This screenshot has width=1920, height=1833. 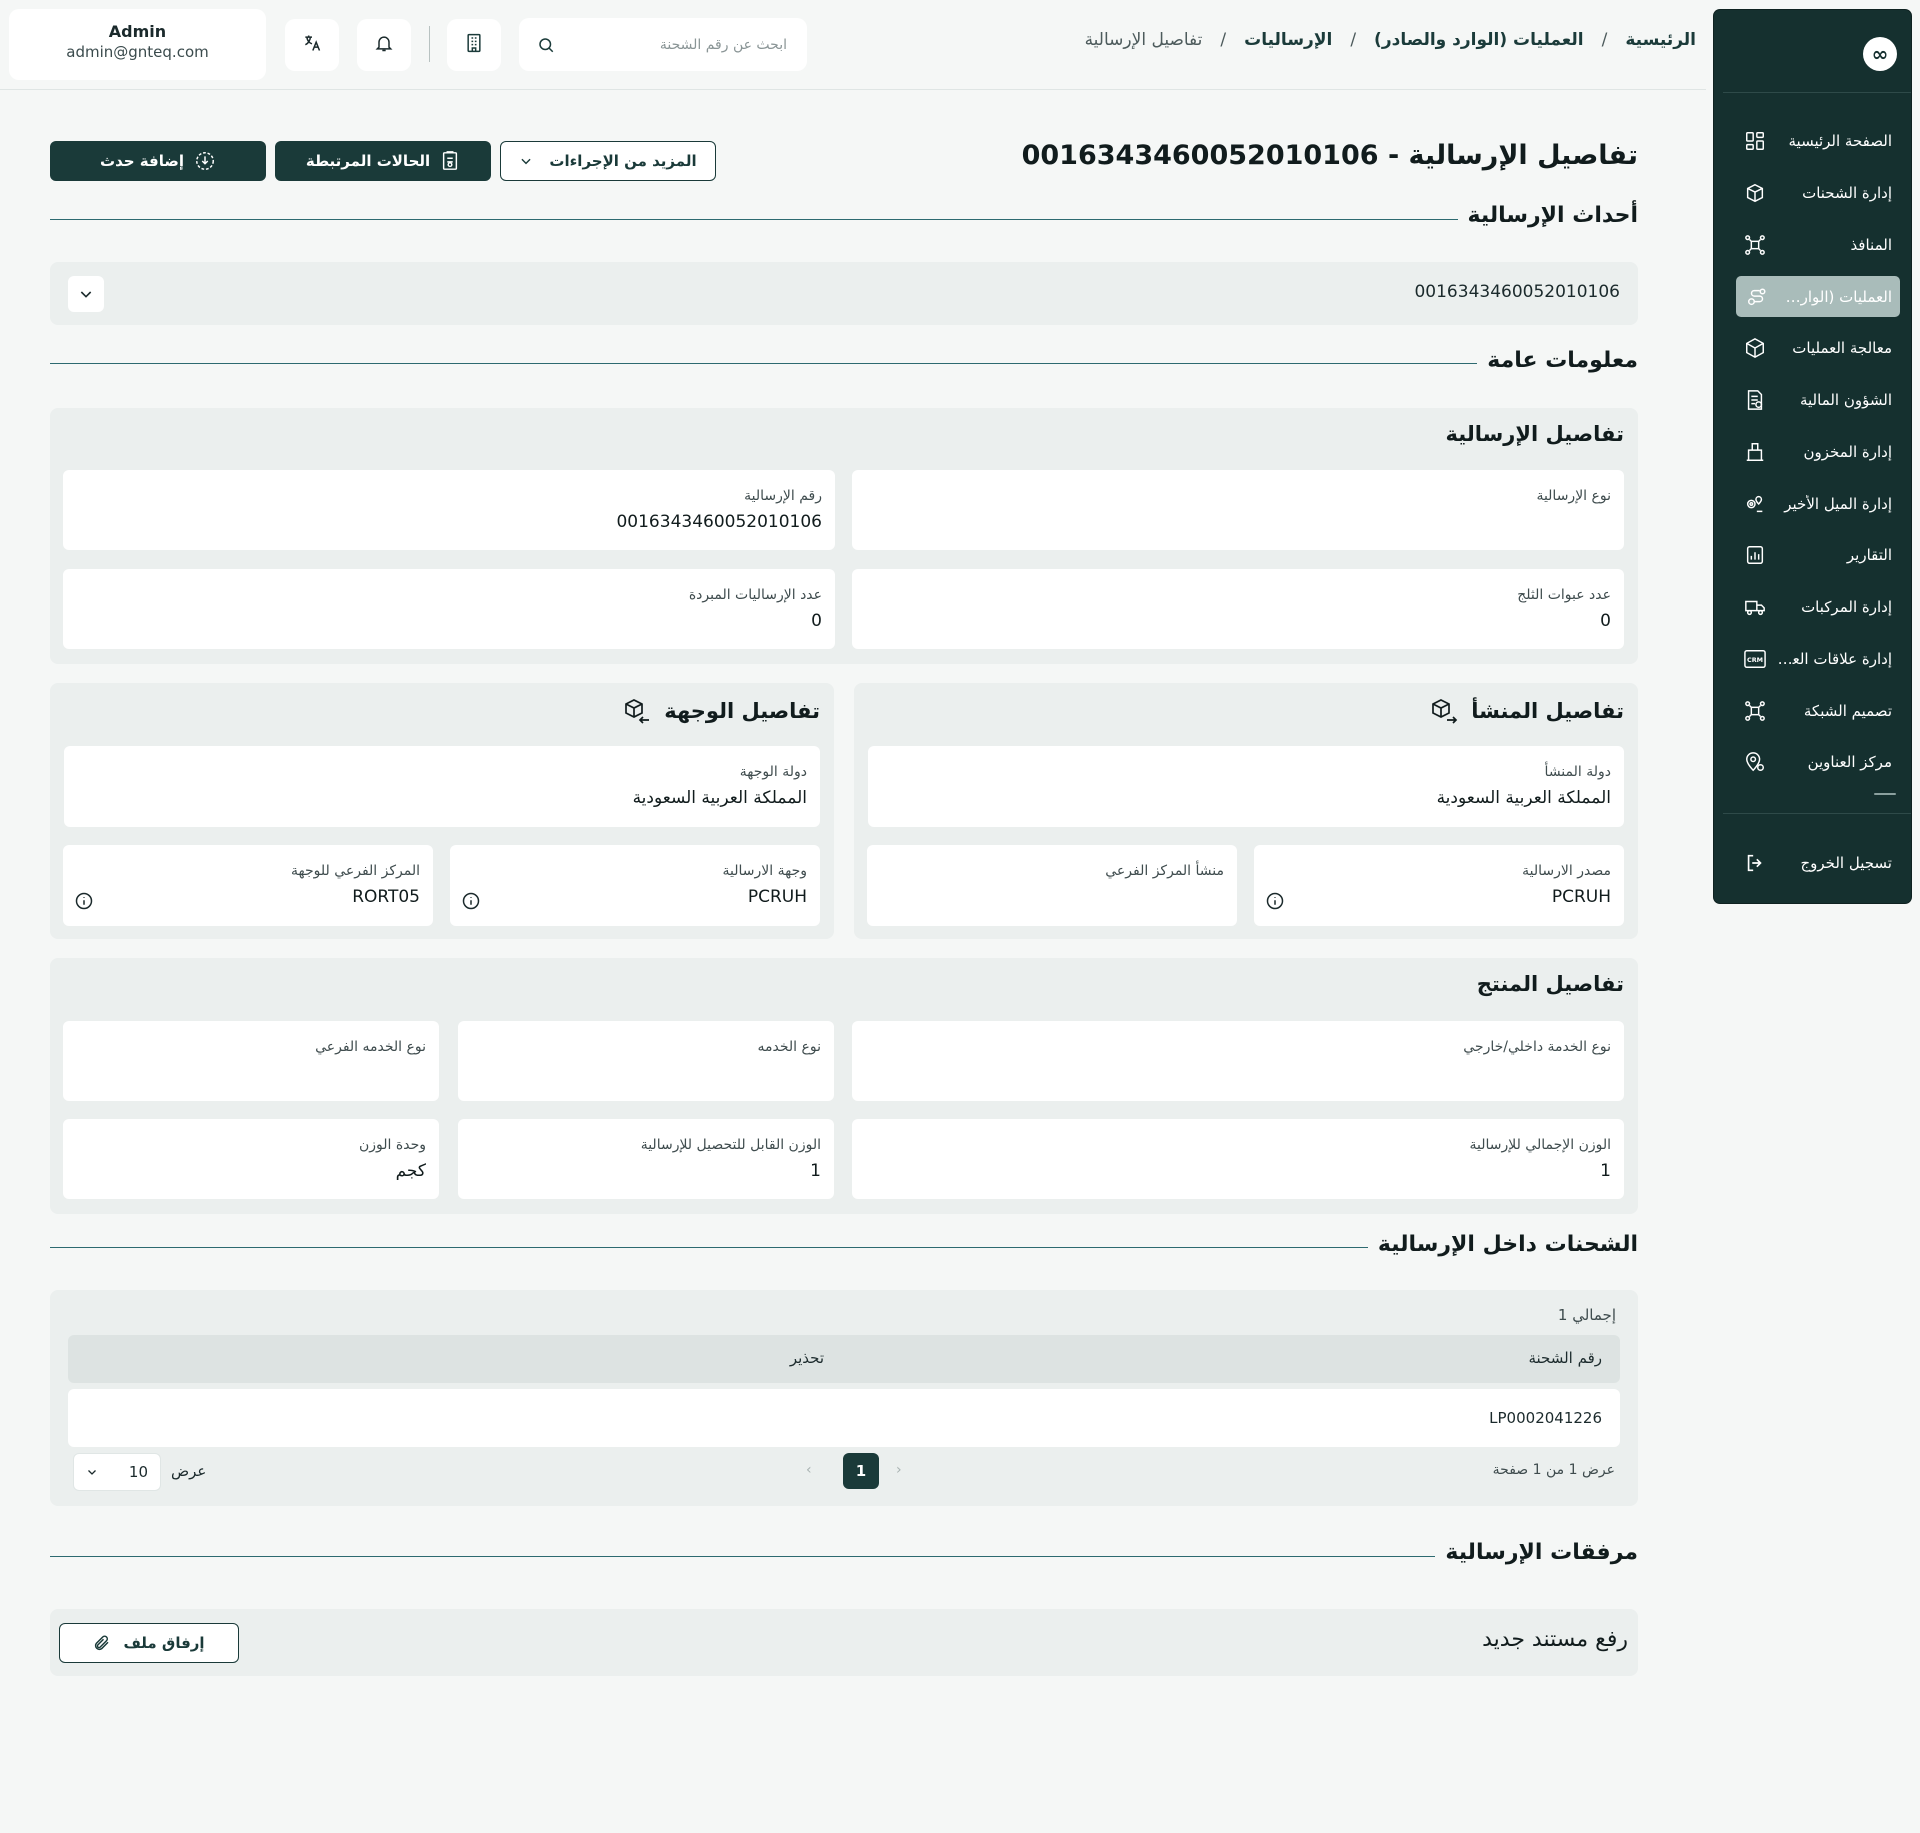 I want to click on related-cases-button: الحالات المرتبطة, so click(x=383, y=161).